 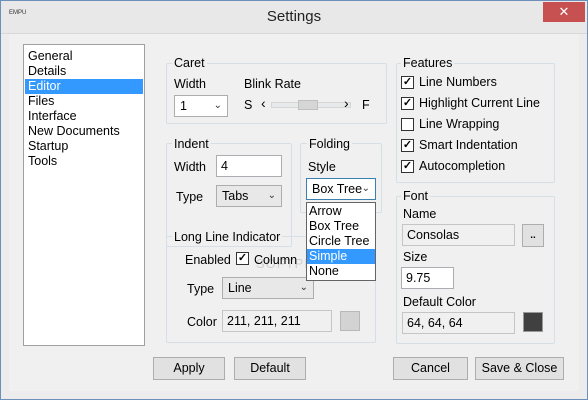 What do you see at coordinates (84, 146) in the screenshot?
I see `sidebar-item-startup: Startup` at bounding box center [84, 146].